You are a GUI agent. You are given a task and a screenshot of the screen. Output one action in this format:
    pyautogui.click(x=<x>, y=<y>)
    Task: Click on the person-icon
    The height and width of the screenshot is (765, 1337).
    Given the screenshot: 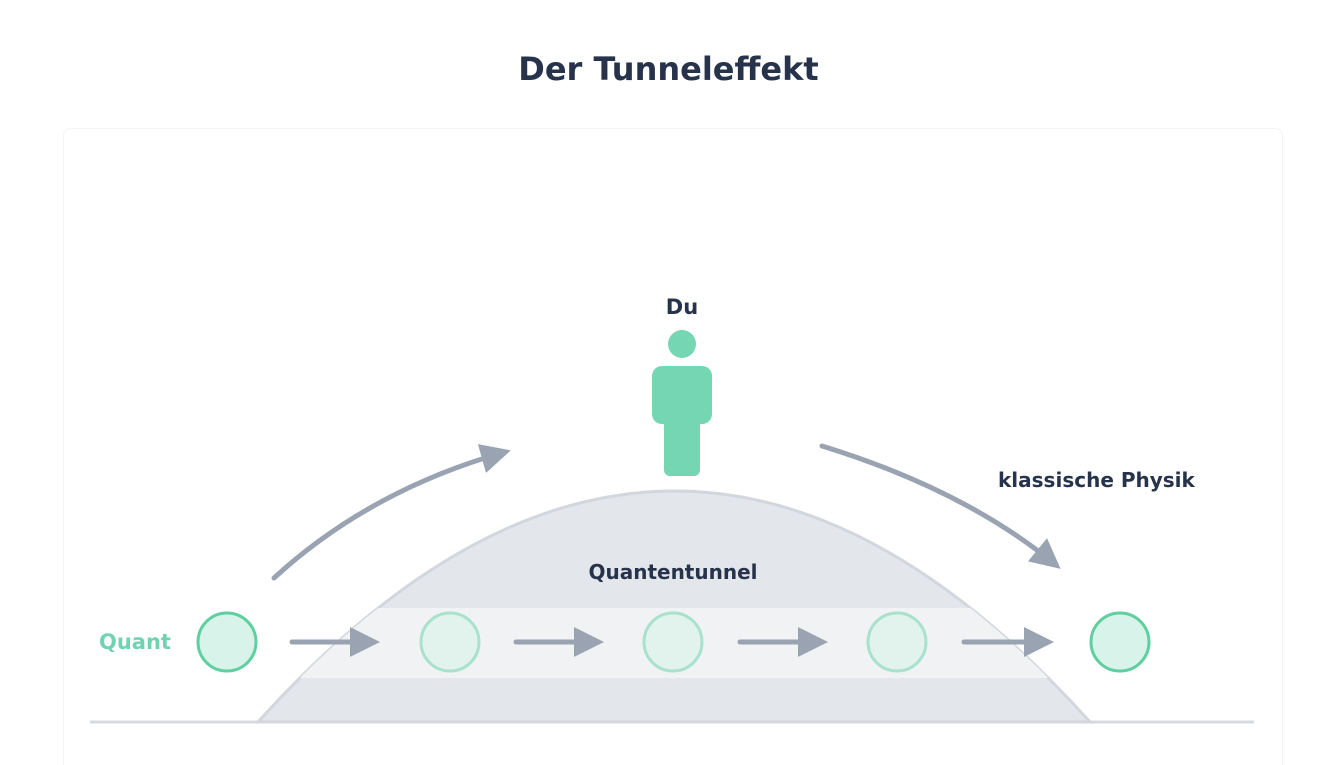 What is the action you would take?
    pyautogui.click(x=682, y=403)
    